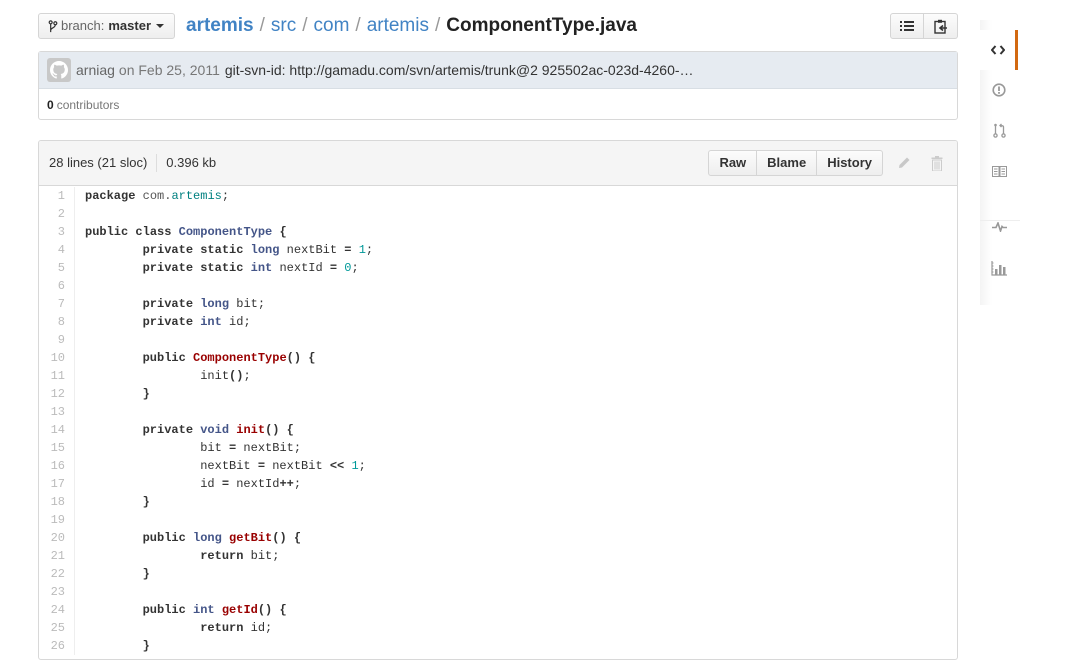 This screenshot has width=1067, height=660. Describe the element at coordinates (57, 250) in the screenshot. I see `line-number: 4` at that location.